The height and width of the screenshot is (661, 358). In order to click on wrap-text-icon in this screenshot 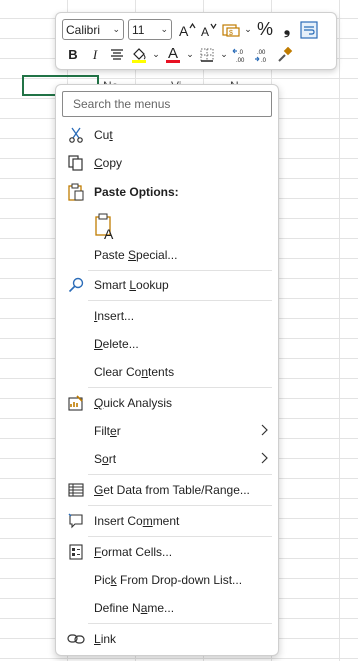, I will do `click(309, 29)`.